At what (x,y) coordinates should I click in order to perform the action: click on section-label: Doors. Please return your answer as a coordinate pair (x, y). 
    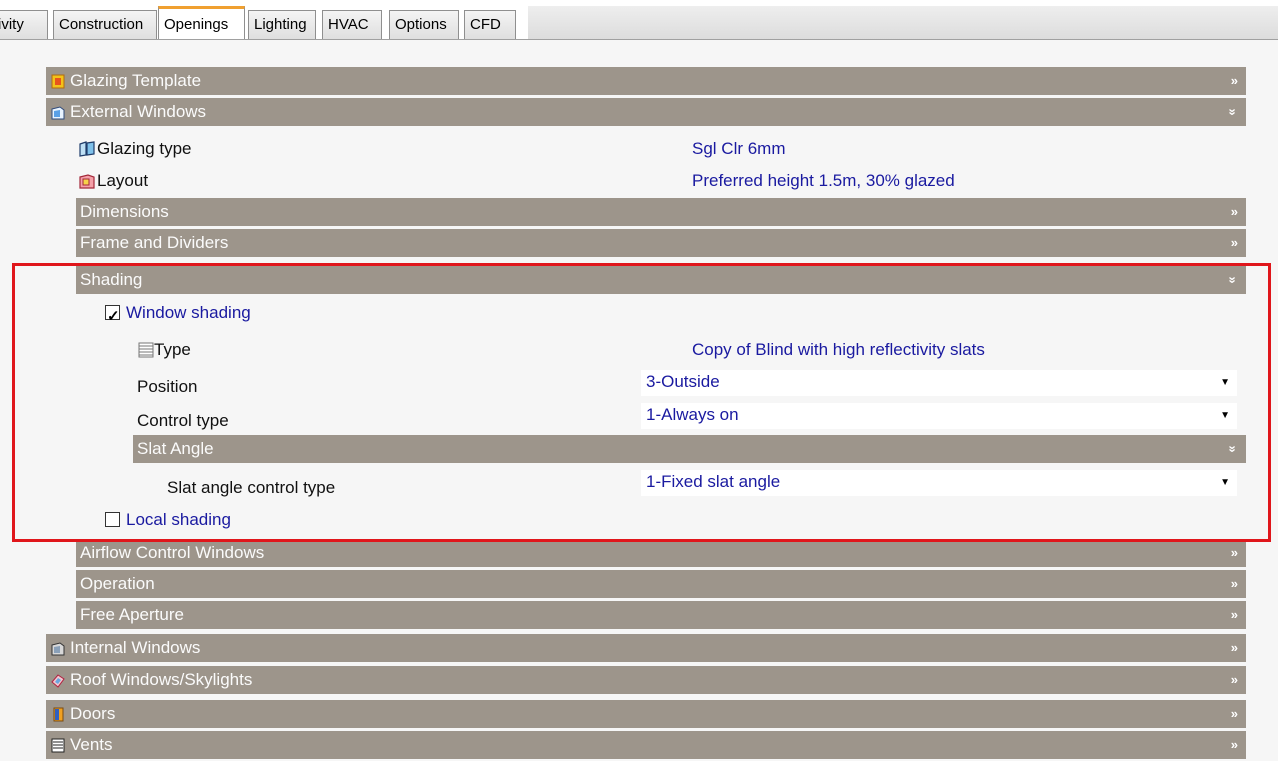
    Looking at the image, I should click on (93, 713).